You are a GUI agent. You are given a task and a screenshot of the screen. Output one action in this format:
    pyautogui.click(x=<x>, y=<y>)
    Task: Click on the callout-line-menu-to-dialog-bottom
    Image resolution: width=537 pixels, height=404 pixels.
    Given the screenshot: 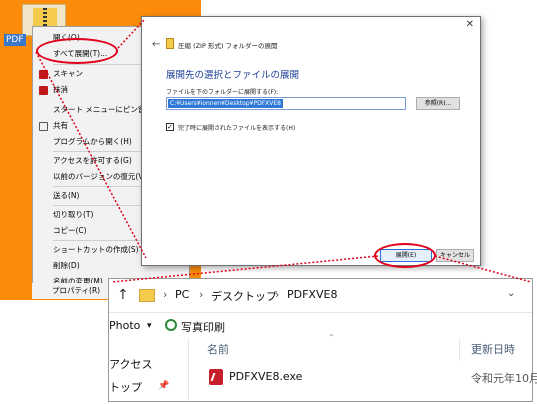 What is the action you would take?
    pyautogui.click(x=91, y=155)
    